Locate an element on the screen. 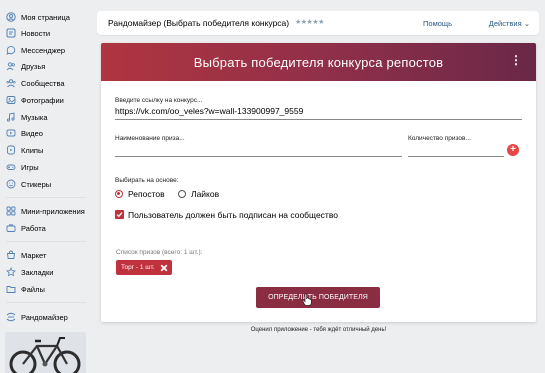 The height and width of the screenshot is (373, 545). sidebar-item-stickers: Стикеры is located at coordinates (48, 184).